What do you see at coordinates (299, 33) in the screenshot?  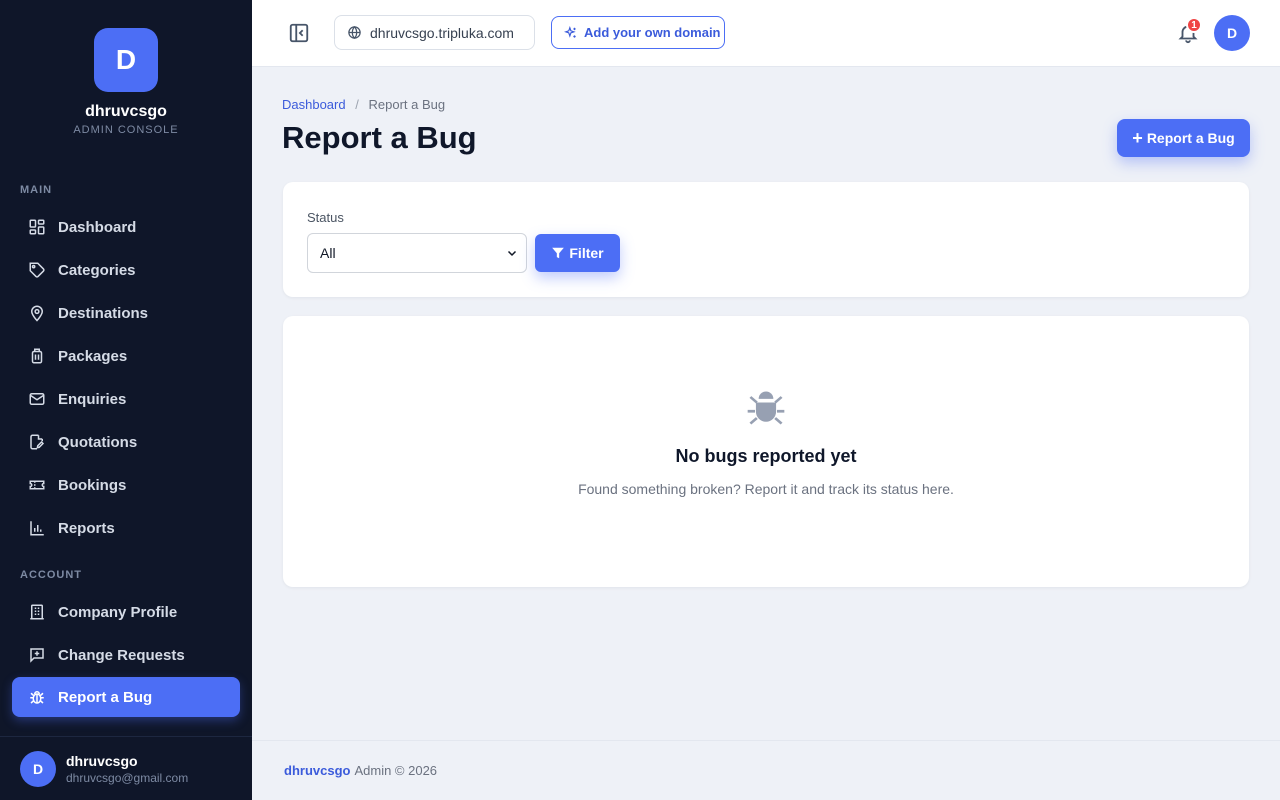 I see `sidebar-toggle-icon` at bounding box center [299, 33].